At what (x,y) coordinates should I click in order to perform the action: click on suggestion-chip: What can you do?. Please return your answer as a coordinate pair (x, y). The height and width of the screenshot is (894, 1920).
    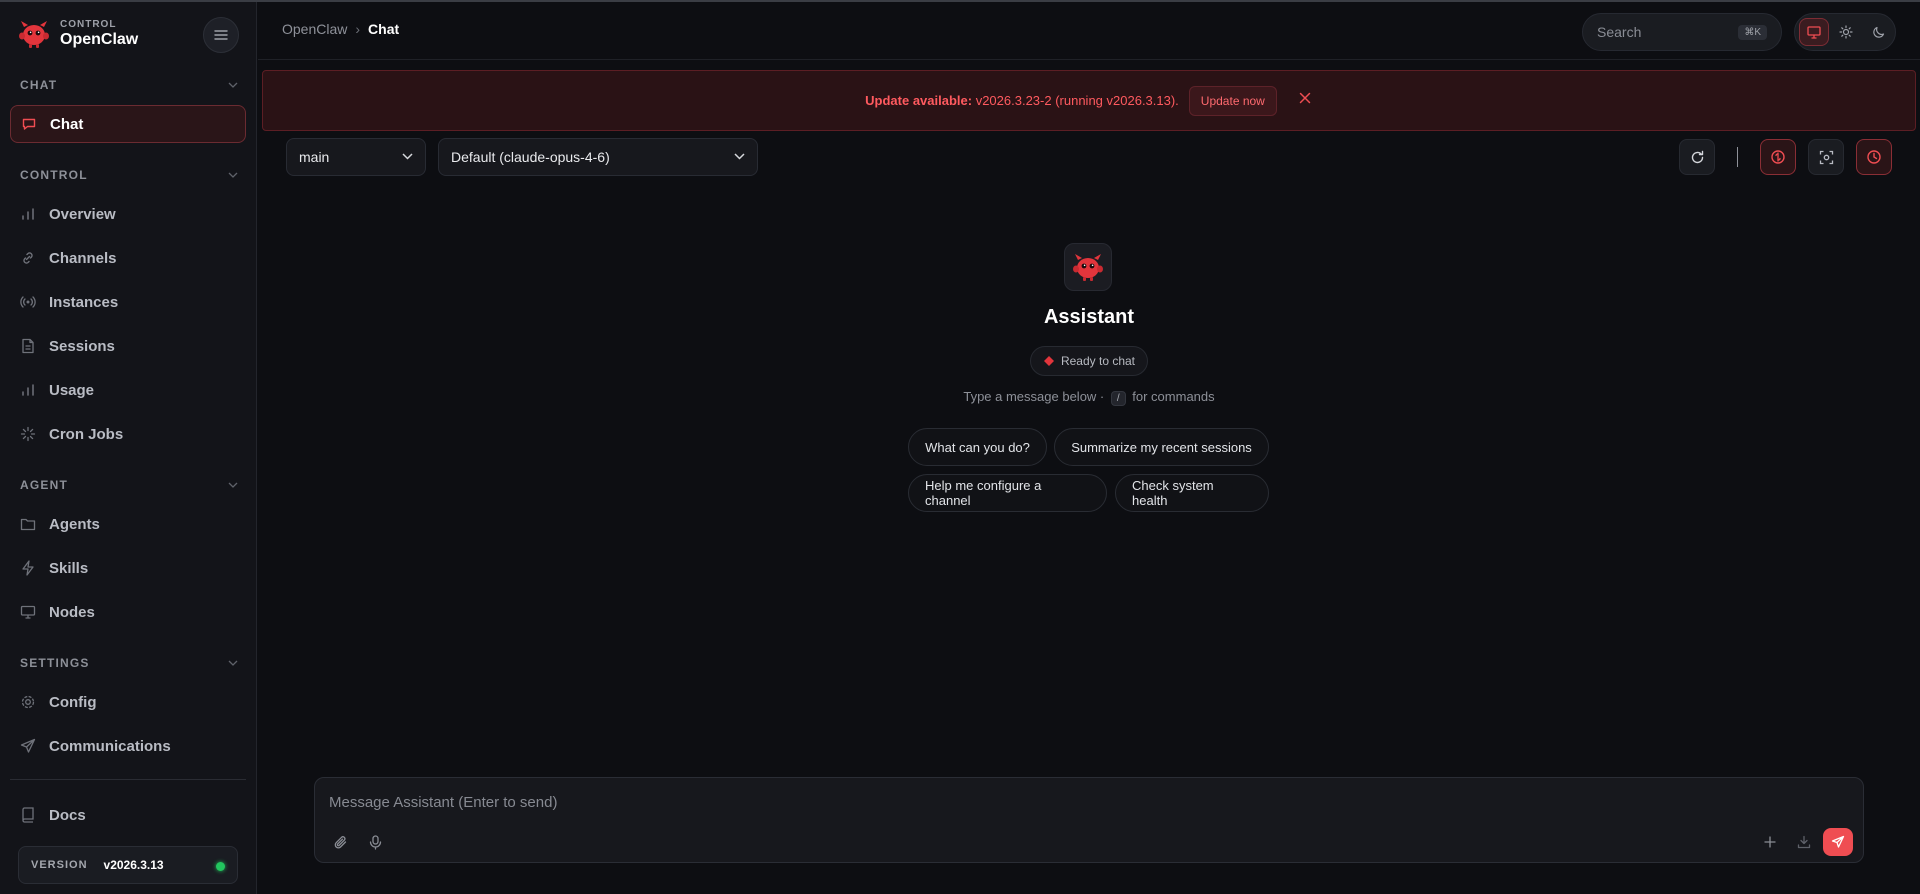
    Looking at the image, I should click on (977, 447).